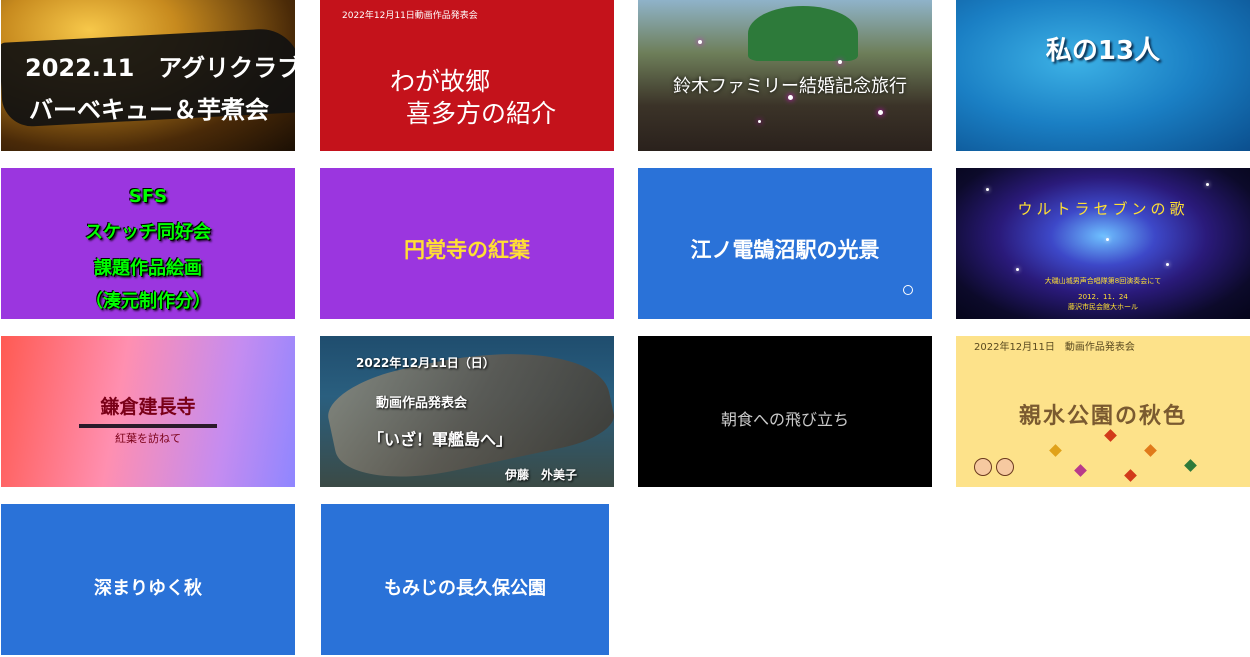 This screenshot has width=1250, height=657. I want to click on thumbnail-title-line: 課題作品絵画, so click(148, 268).